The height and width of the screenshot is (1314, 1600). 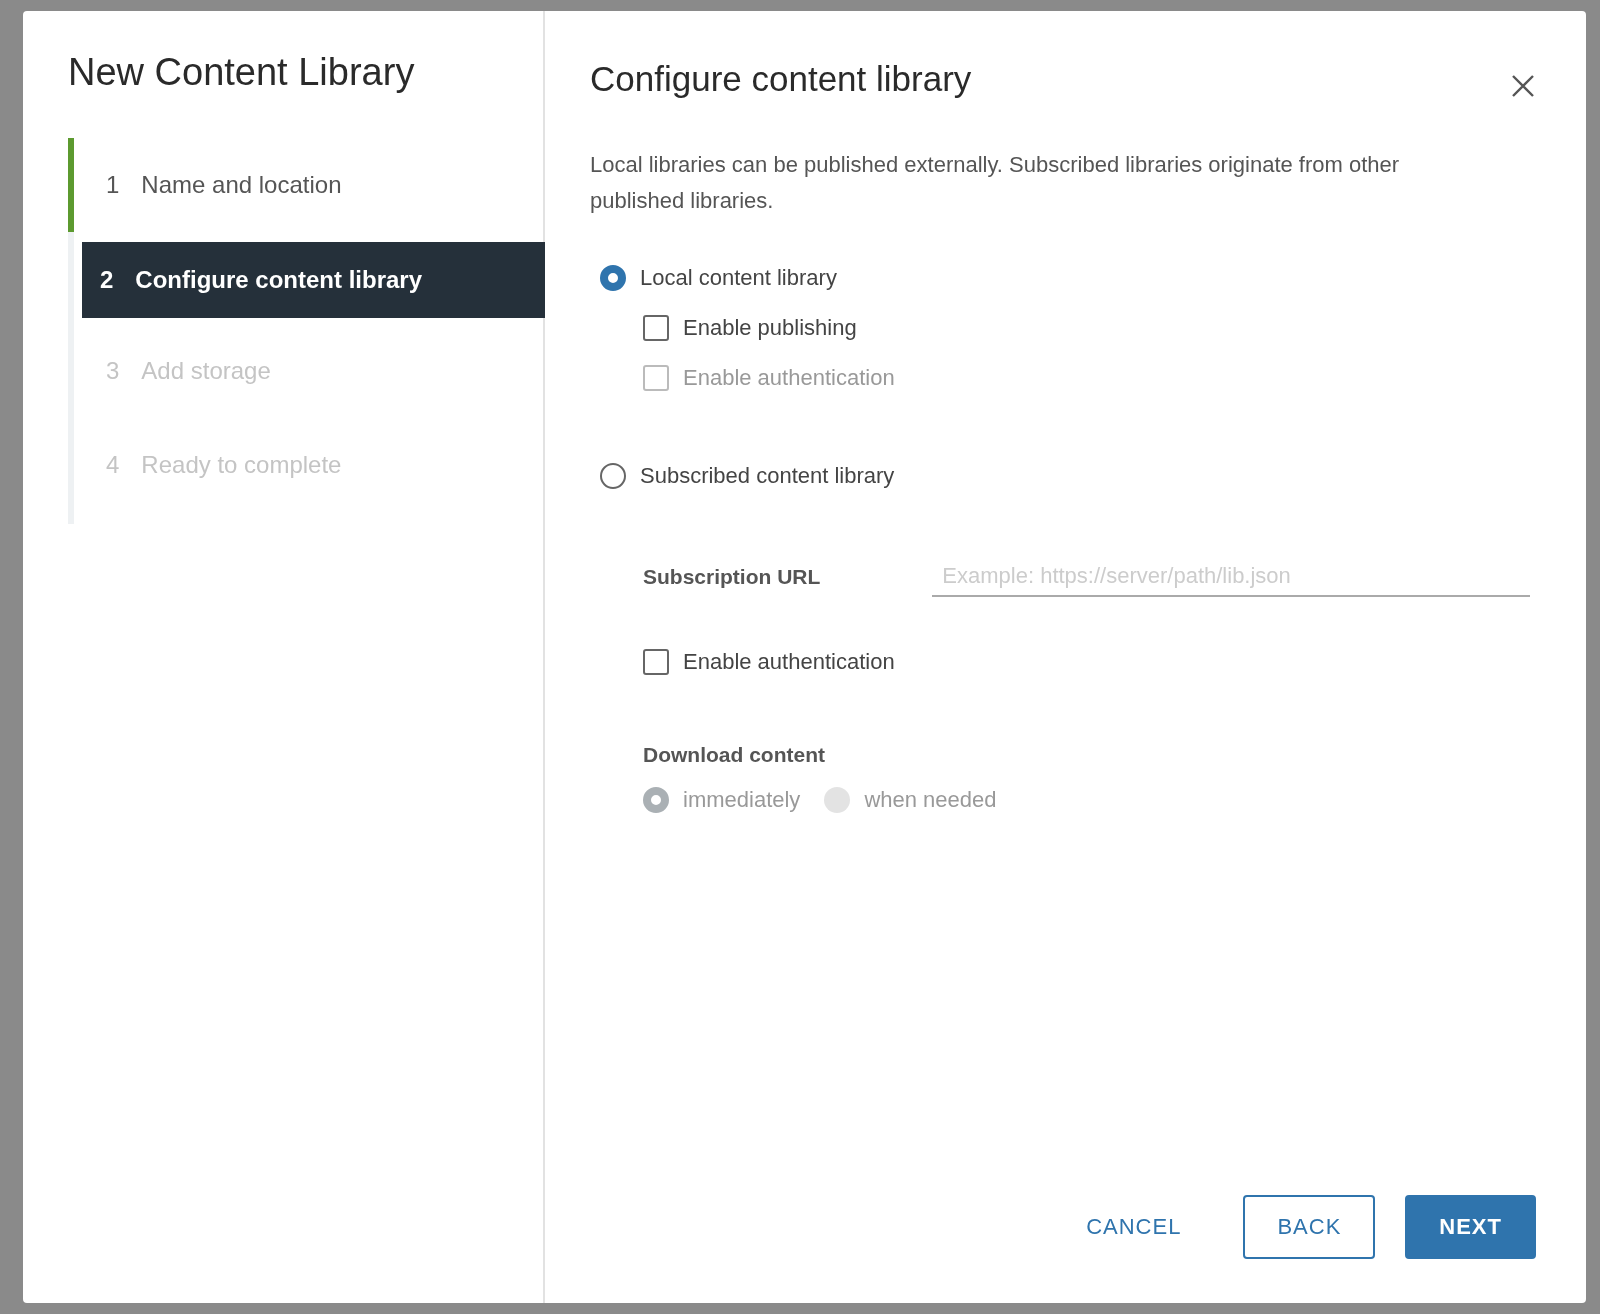 I want to click on radio-option: Local content library, so click(x=1068, y=278).